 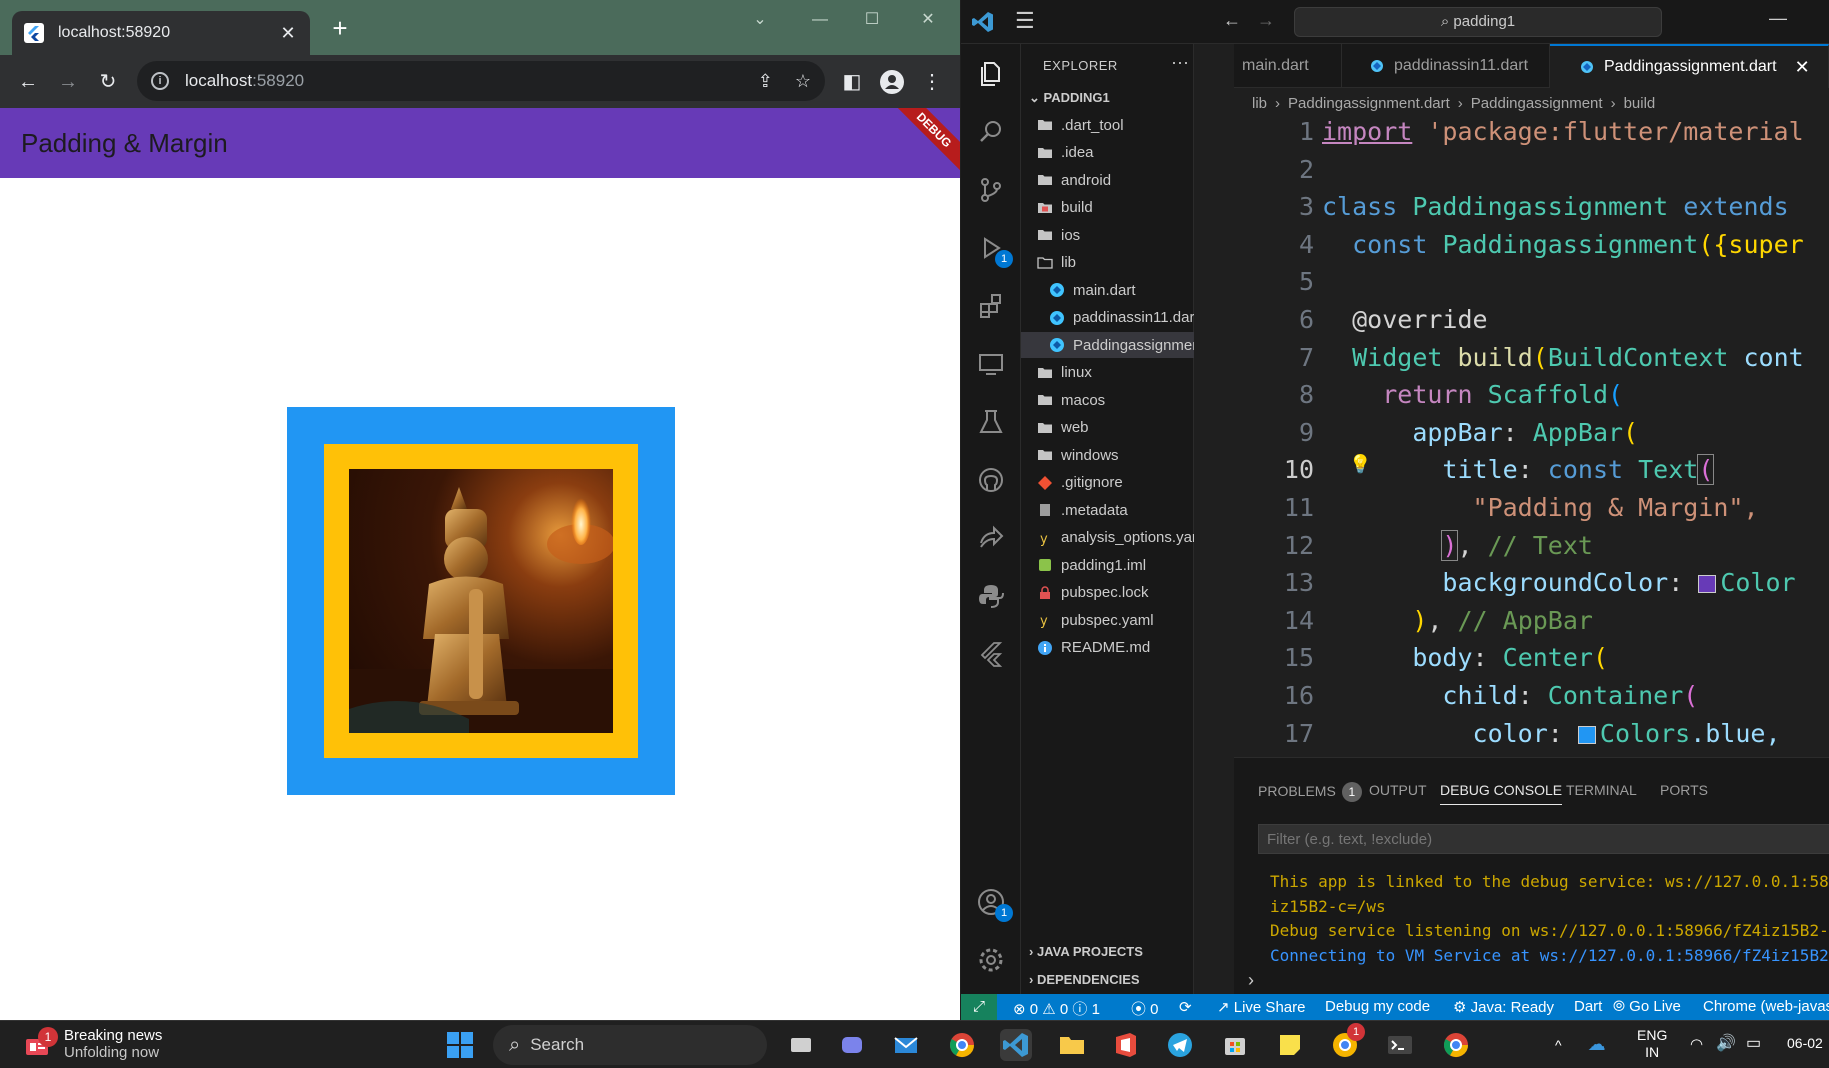 I want to click on console-prompt-chevron-icon: ›, so click(x=1251, y=980).